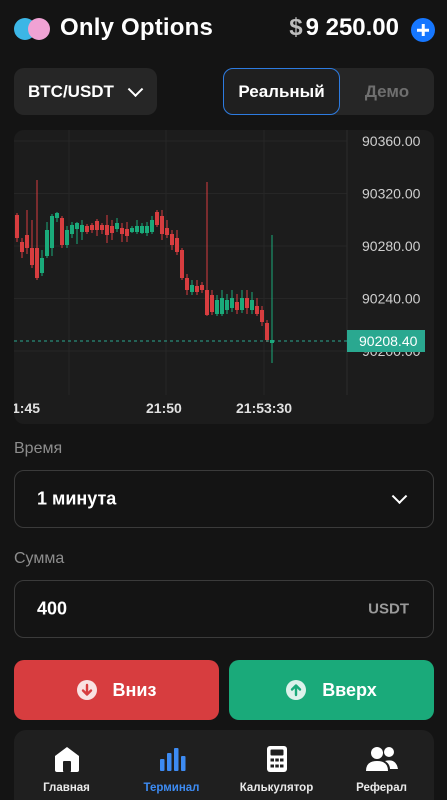 The image size is (447, 800). I want to click on plus-circle-icon, so click(423, 30).